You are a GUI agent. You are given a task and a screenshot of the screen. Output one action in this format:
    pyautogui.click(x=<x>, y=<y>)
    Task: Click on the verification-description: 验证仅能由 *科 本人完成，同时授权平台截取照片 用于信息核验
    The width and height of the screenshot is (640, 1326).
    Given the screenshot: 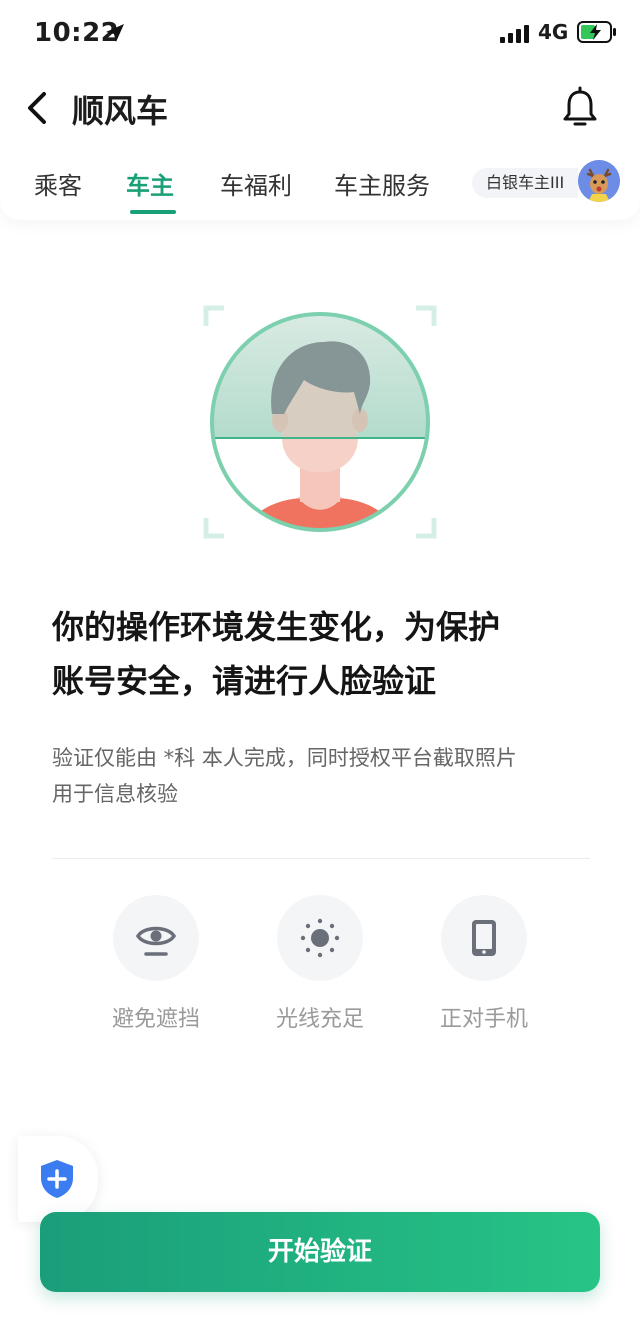 What is the action you would take?
    pyautogui.click(x=322, y=776)
    